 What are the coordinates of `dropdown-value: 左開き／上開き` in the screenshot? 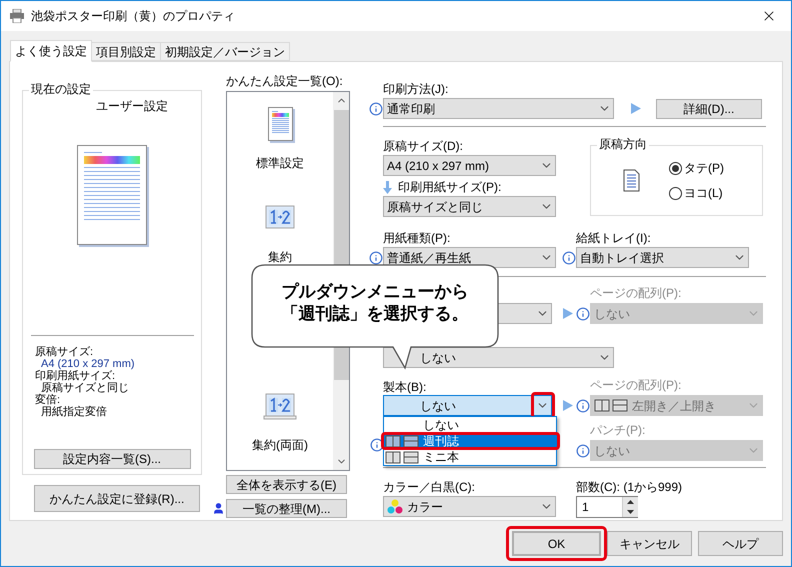 It's located at (674, 405).